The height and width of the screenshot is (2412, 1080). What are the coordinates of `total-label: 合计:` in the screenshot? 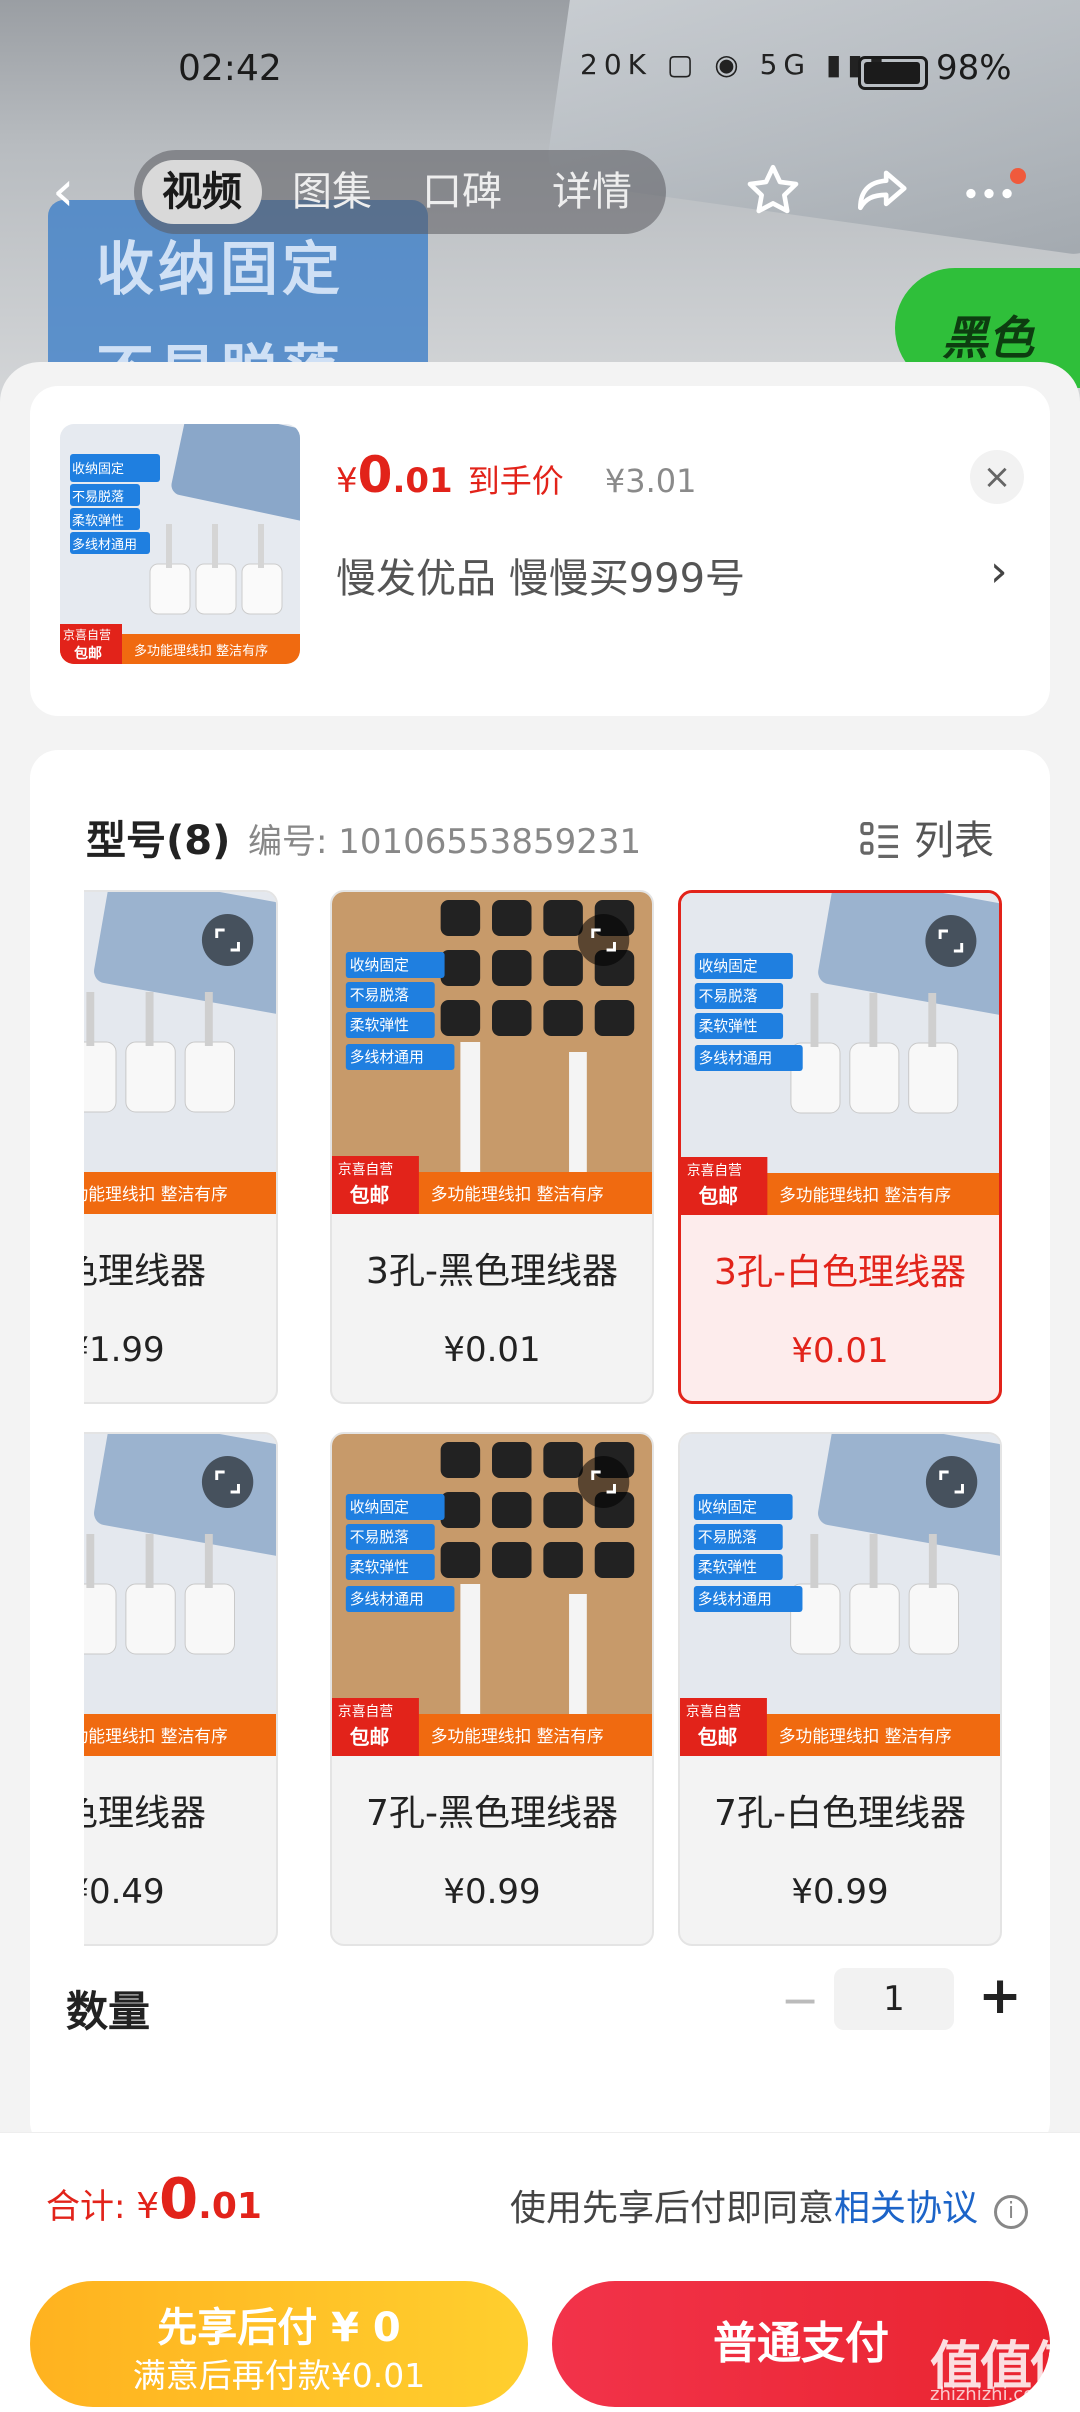 It's located at (91, 2207).